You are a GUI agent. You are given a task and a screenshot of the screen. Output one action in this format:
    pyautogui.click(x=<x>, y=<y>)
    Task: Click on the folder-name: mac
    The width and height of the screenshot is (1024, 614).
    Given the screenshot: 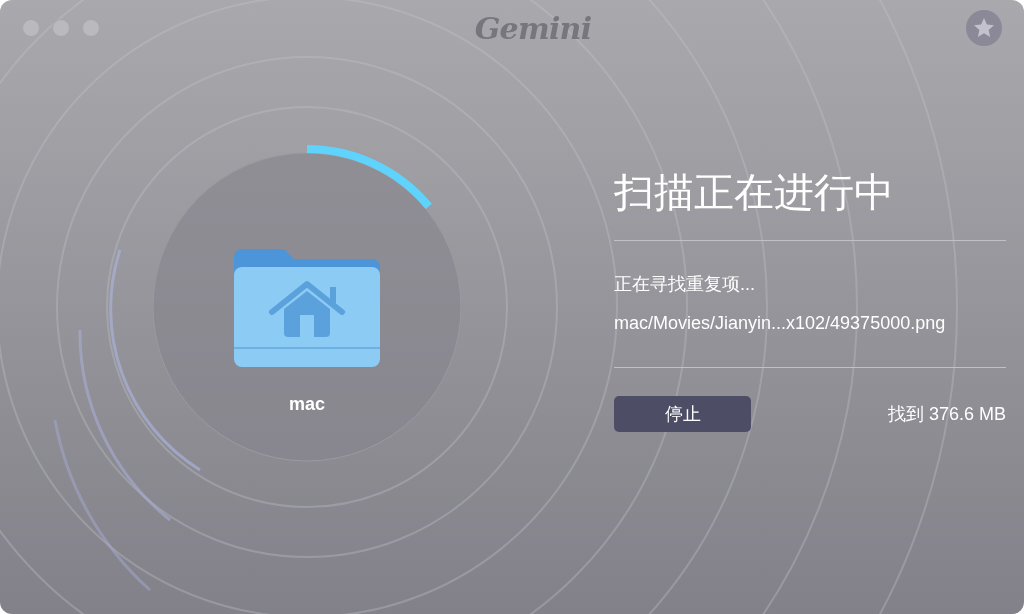 What is the action you would take?
    pyautogui.click(x=307, y=404)
    